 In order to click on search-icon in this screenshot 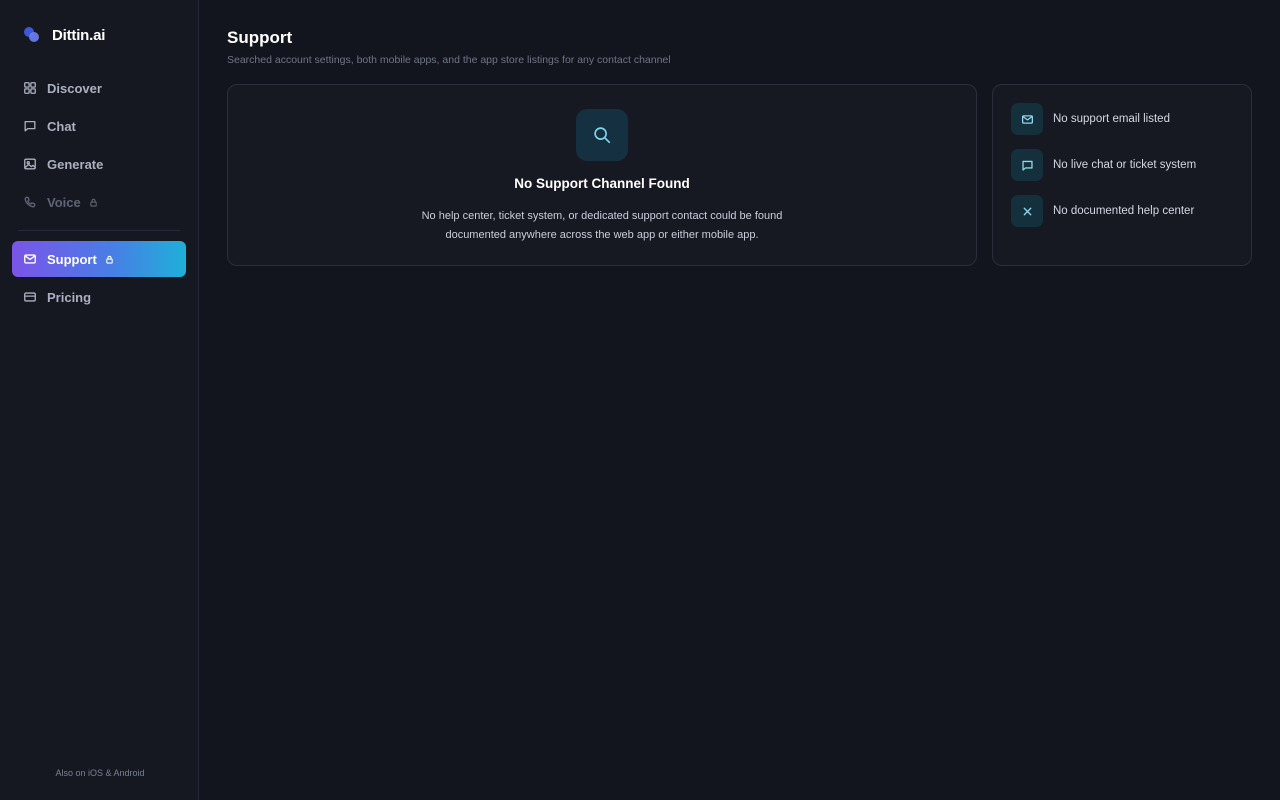, I will do `click(602, 135)`.